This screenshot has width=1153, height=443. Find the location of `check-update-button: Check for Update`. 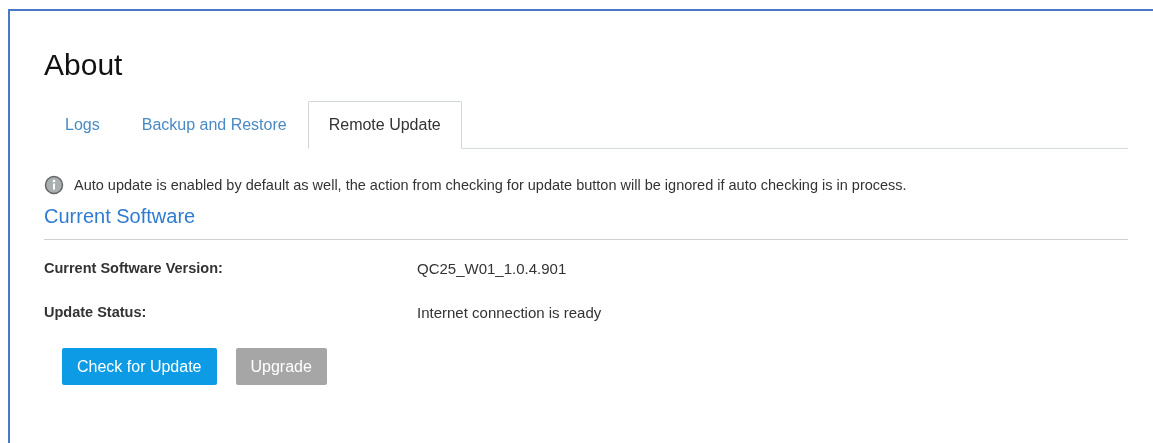

check-update-button: Check for Update is located at coordinates (139, 366).